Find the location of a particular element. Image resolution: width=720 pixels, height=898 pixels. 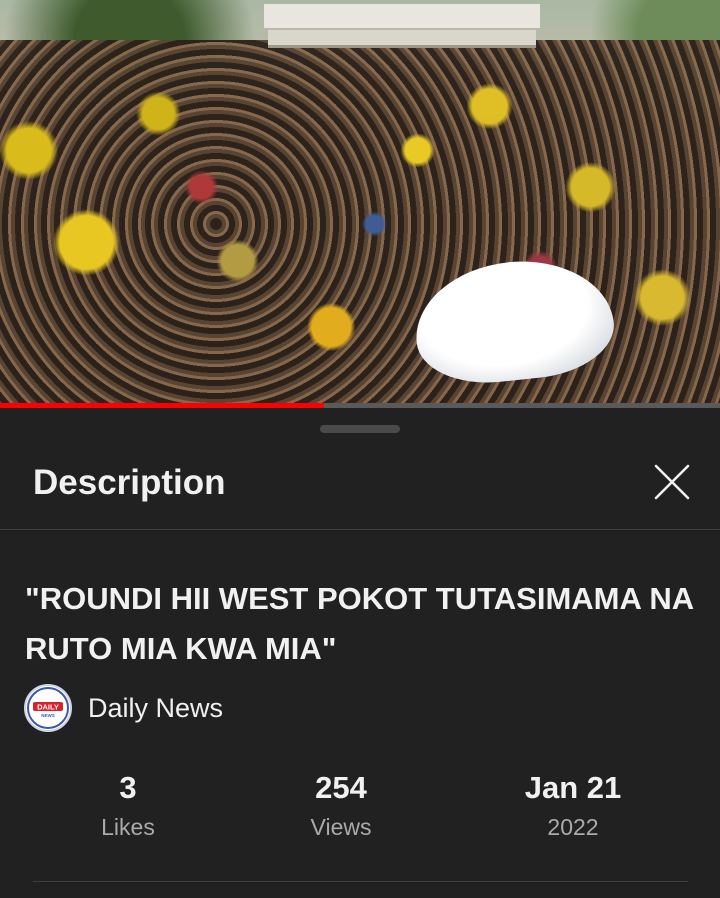

avatar-text: DAILY is located at coordinates (48, 707).